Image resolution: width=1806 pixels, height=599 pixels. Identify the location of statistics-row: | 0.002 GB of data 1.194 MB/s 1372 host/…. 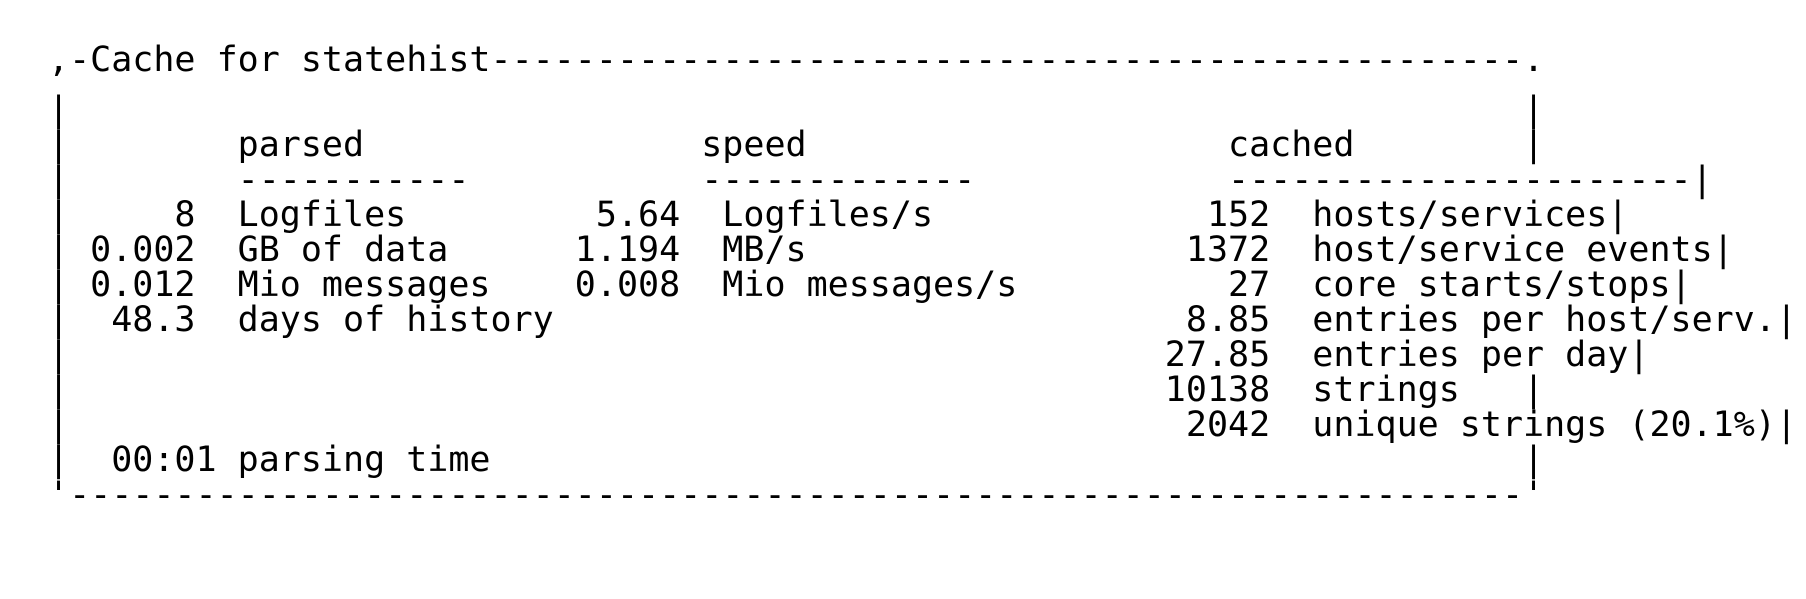
(891, 250).